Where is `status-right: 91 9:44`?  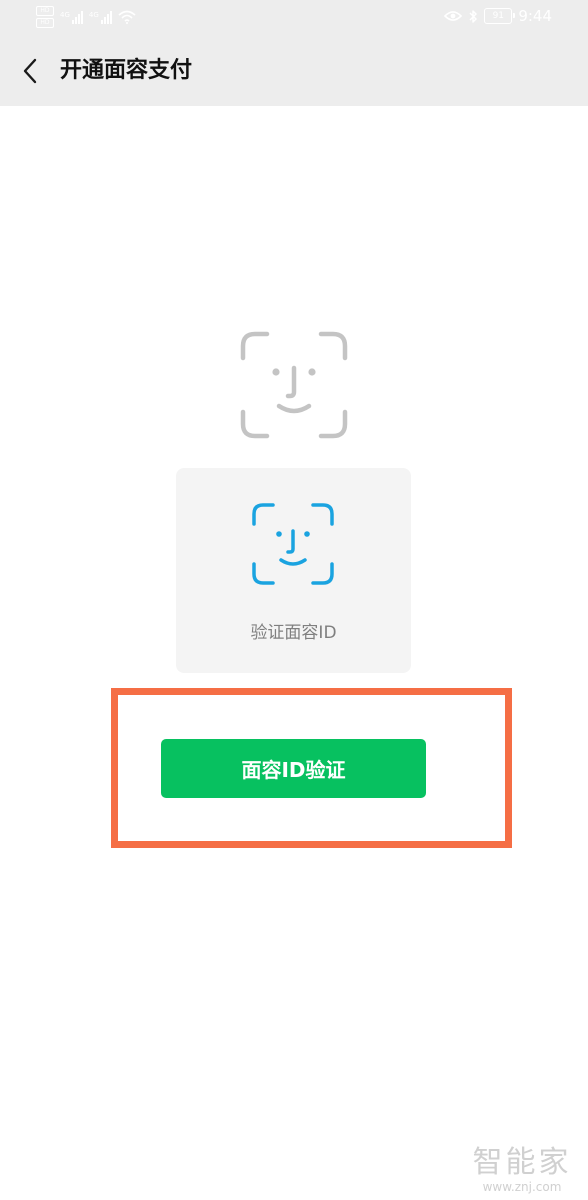
status-right: 91 9:44 is located at coordinates (498, 16).